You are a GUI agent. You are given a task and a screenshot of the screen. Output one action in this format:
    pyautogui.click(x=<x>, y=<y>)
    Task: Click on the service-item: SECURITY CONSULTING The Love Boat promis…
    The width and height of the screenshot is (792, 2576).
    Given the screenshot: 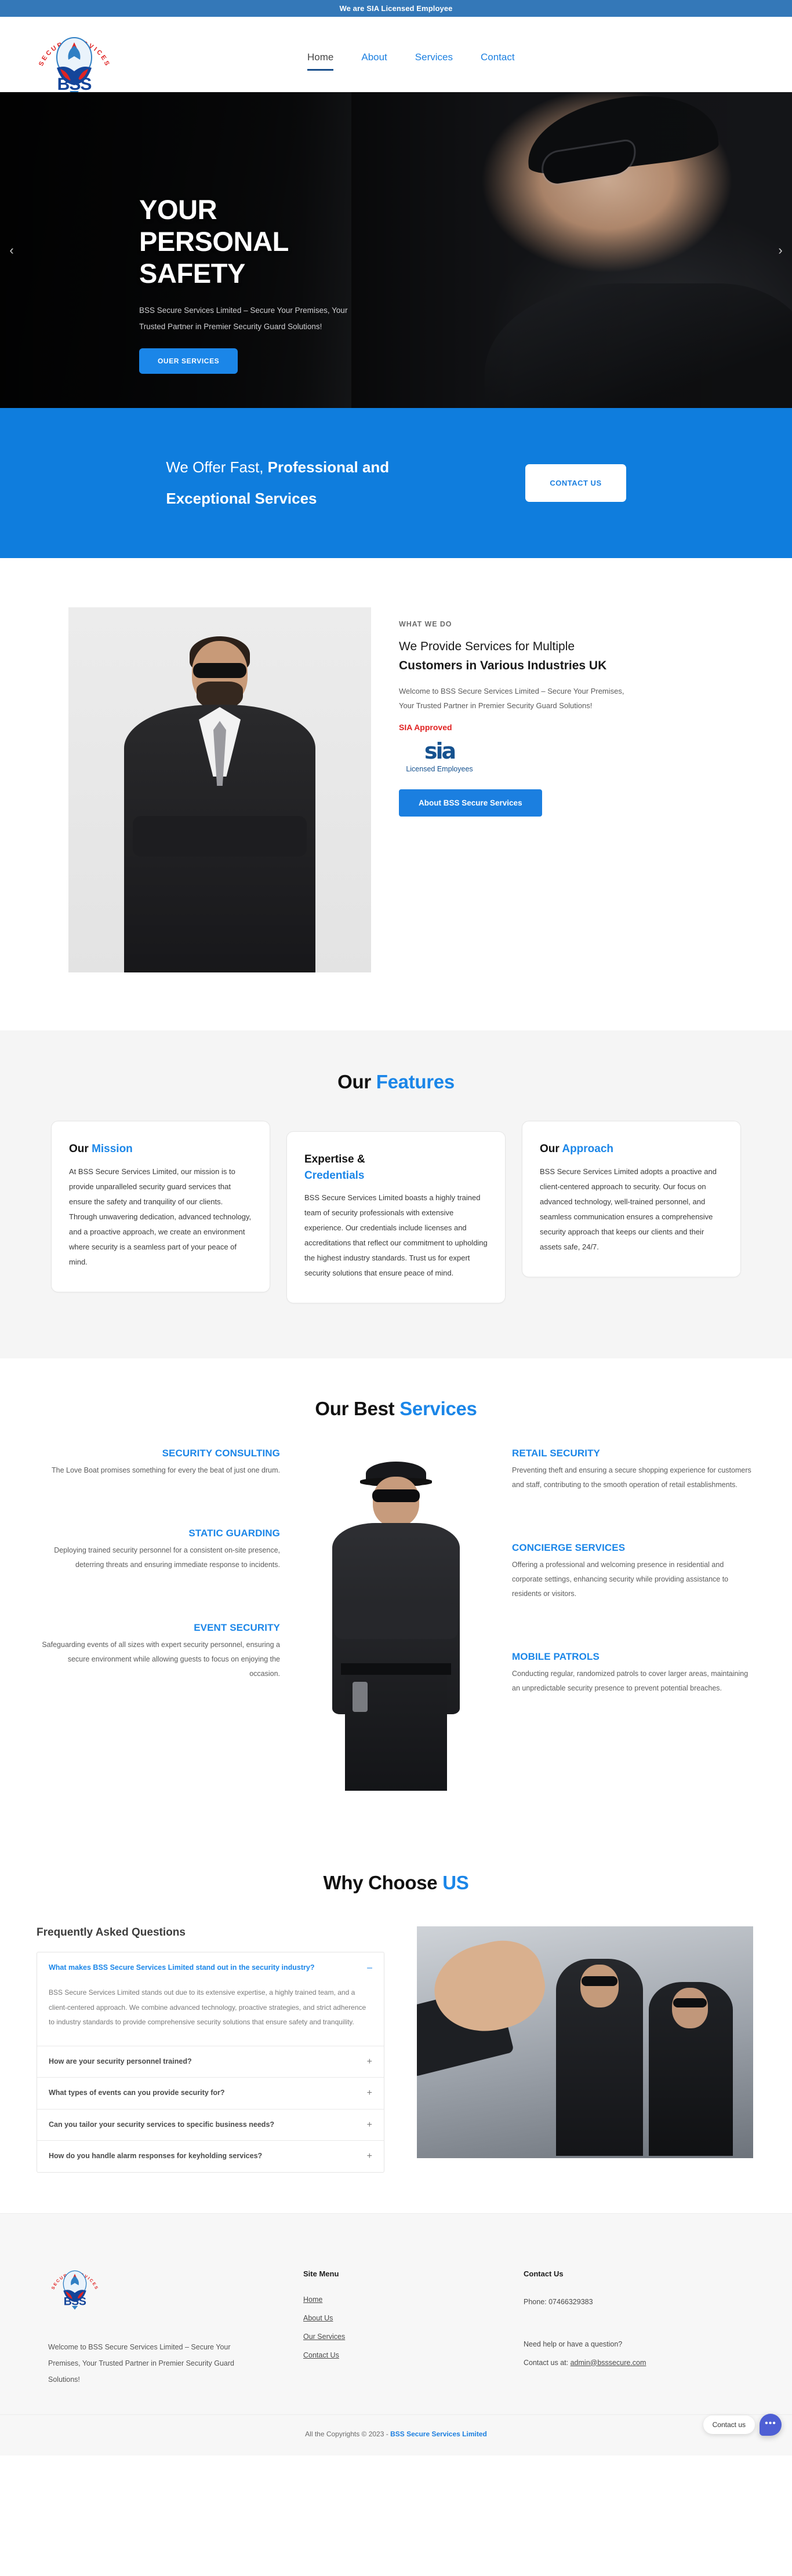 What is the action you would take?
    pyautogui.click(x=158, y=1463)
    